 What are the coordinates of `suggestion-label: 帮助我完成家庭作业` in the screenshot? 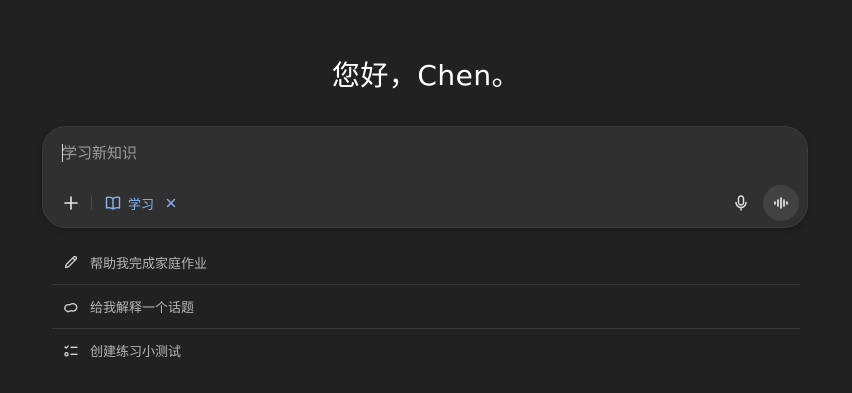 It's located at (149, 264).